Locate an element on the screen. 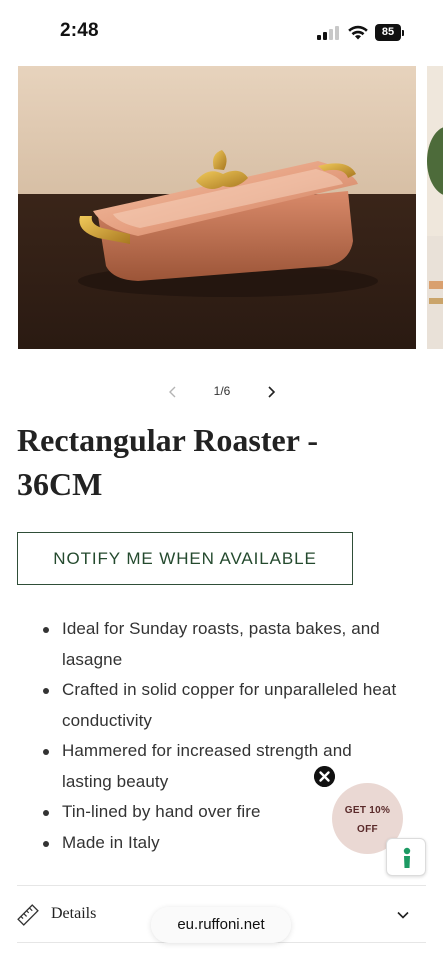 The width and height of the screenshot is (443, 960). feature-line: conductivity is located at coordinates (107, 720).